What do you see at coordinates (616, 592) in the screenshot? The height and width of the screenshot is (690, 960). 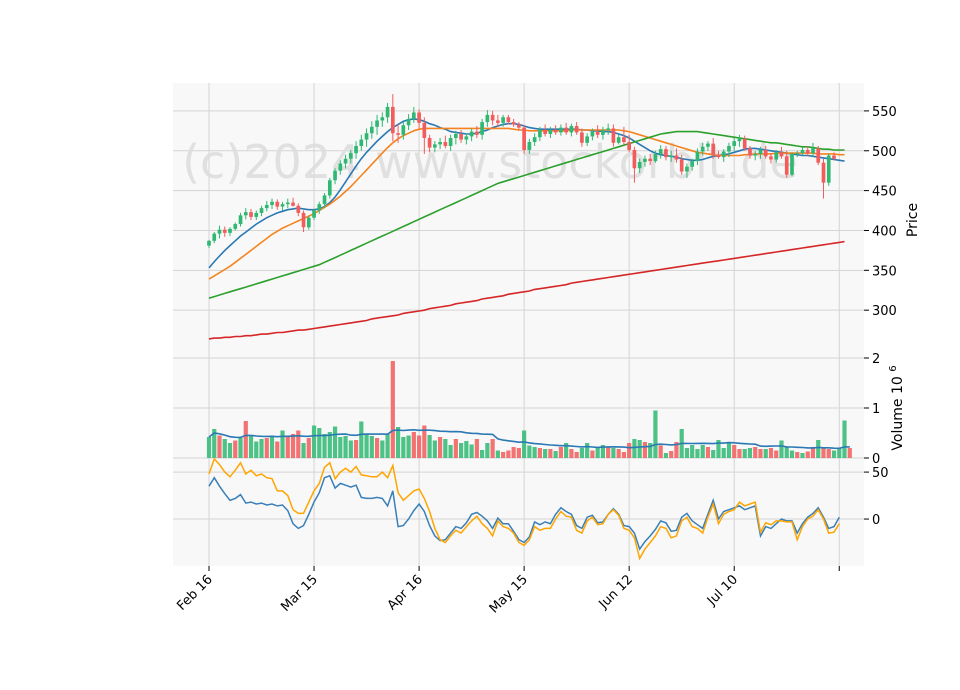 I see `date-tick-label: Jun 12` at bounding box center [616, 592].